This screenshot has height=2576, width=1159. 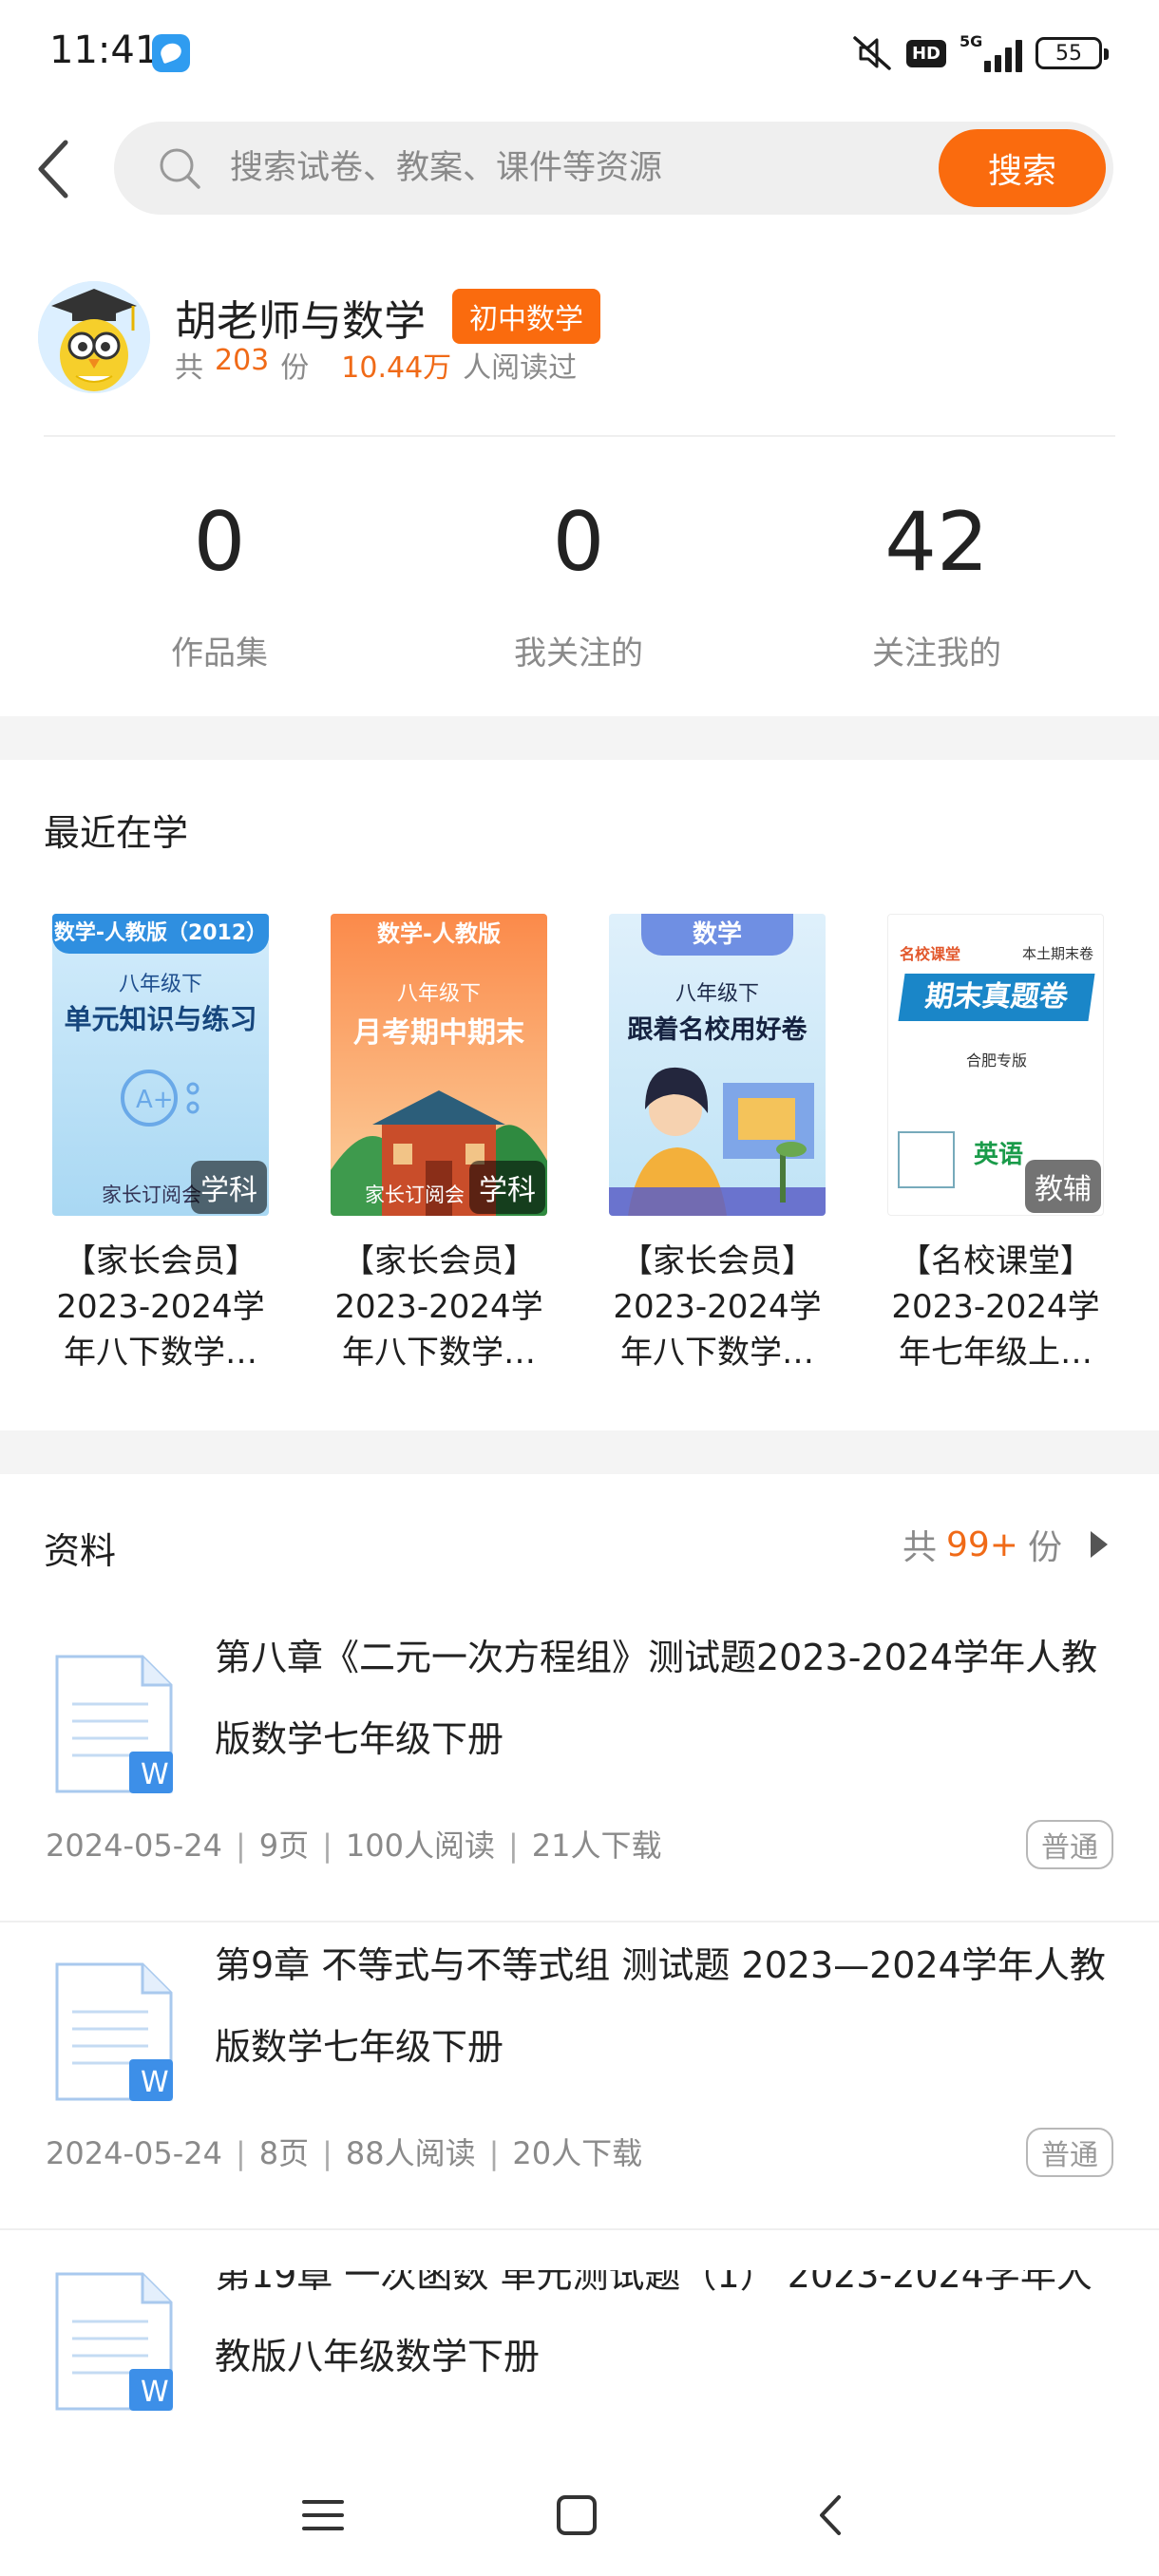 What do you see at coordinates (180, 168) in the screenshot?
I see `search-icon` at bounding box center [180, 168].